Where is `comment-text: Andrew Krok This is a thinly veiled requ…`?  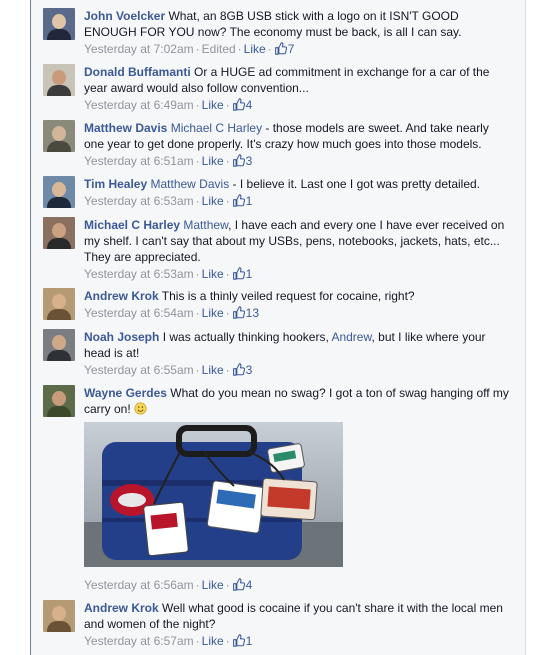
comment-text: Andrew Krok This is a thinly veiled requ… is located at coordinates (296, 296).